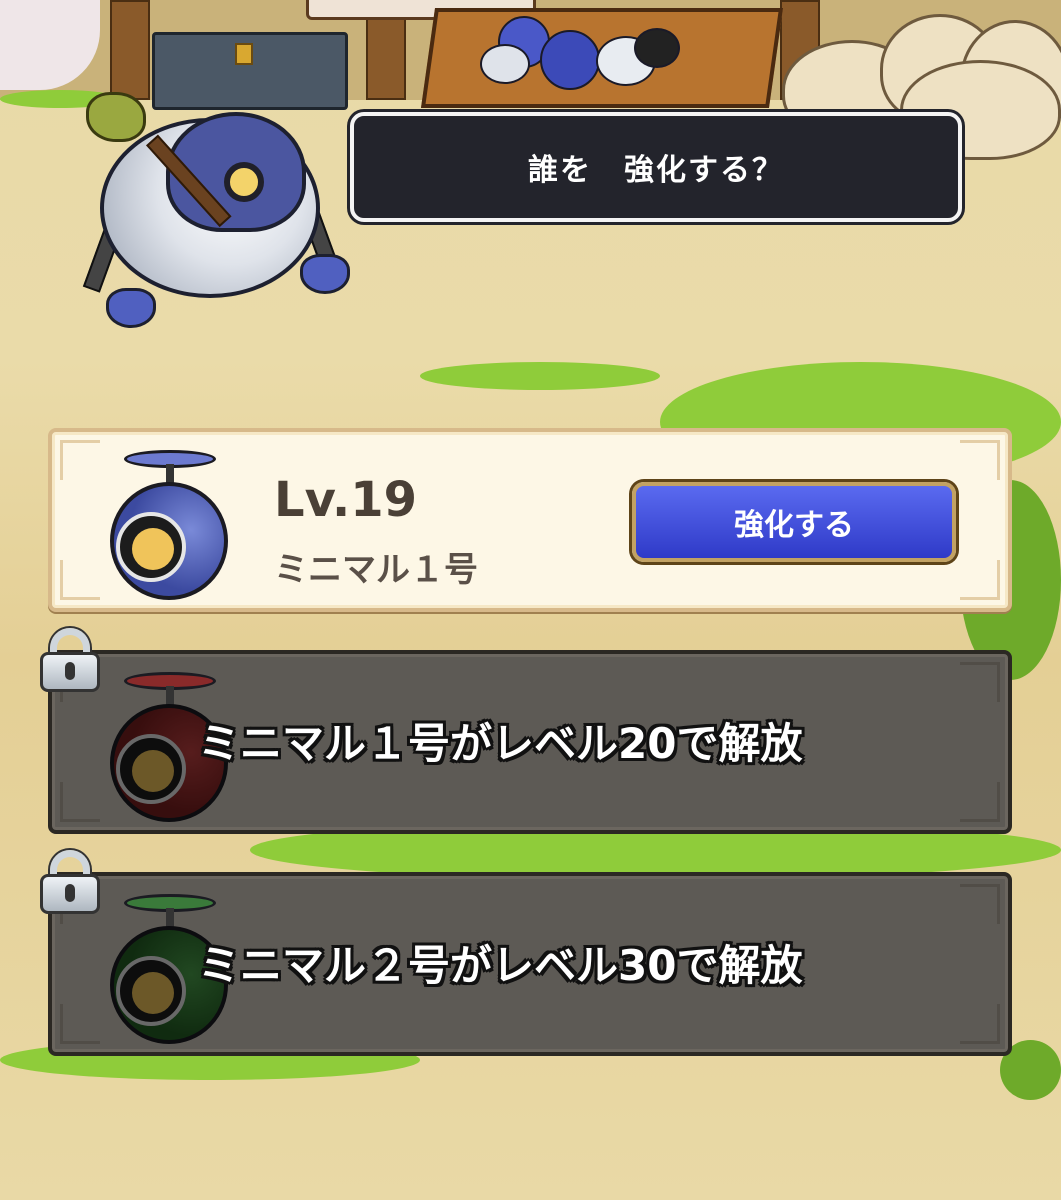 The width and height of the screenshot is (1061, 1200). Describe the element at coordinates (376, 570) in the screenshot. I see `companion-name: ミニマル１号` at that location.